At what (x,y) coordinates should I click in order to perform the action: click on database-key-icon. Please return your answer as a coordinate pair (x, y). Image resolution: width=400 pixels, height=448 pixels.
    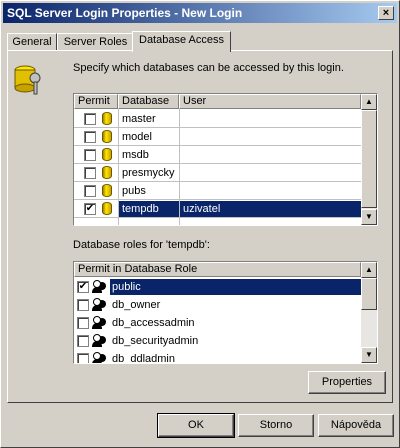
    Looking at the image, I should click on (27, 80).